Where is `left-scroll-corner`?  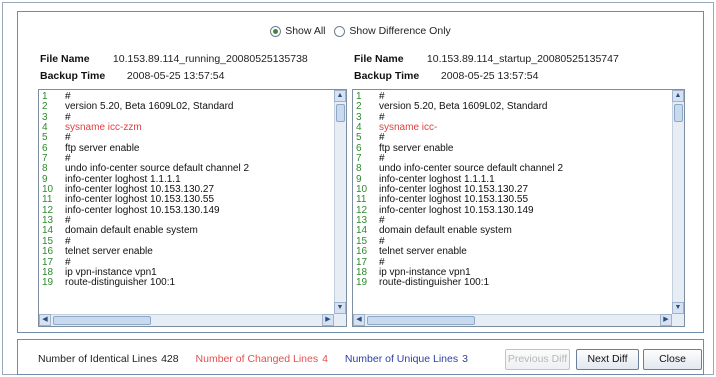
left-scroll-corner is located at coordinates (340, 320).